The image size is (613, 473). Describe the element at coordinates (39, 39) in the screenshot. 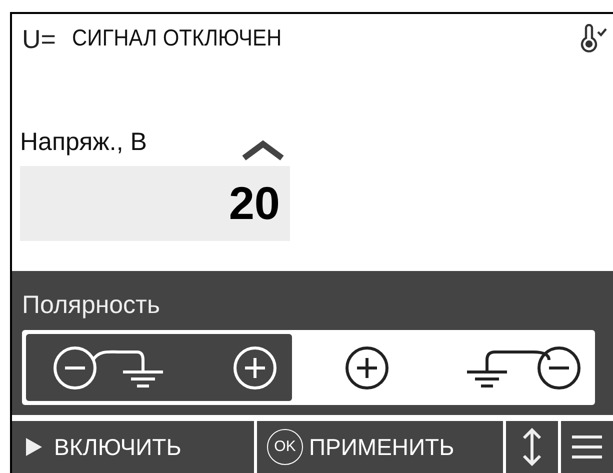

I see `mode-label: U=` at that location.